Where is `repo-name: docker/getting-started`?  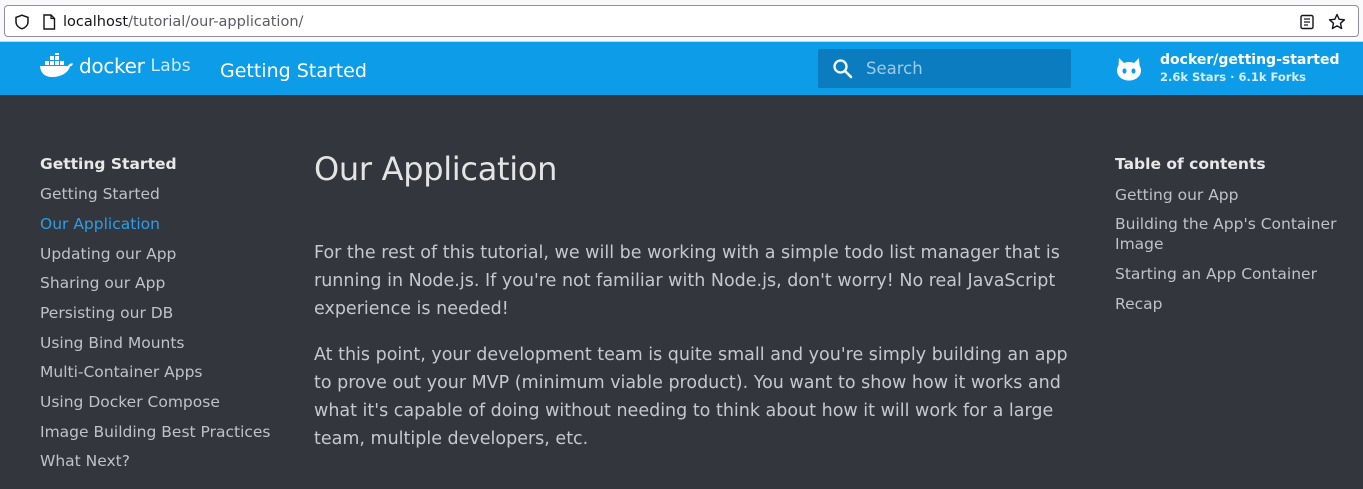 repo-name: docker/getting-started is located at coordinates (1250, 60).